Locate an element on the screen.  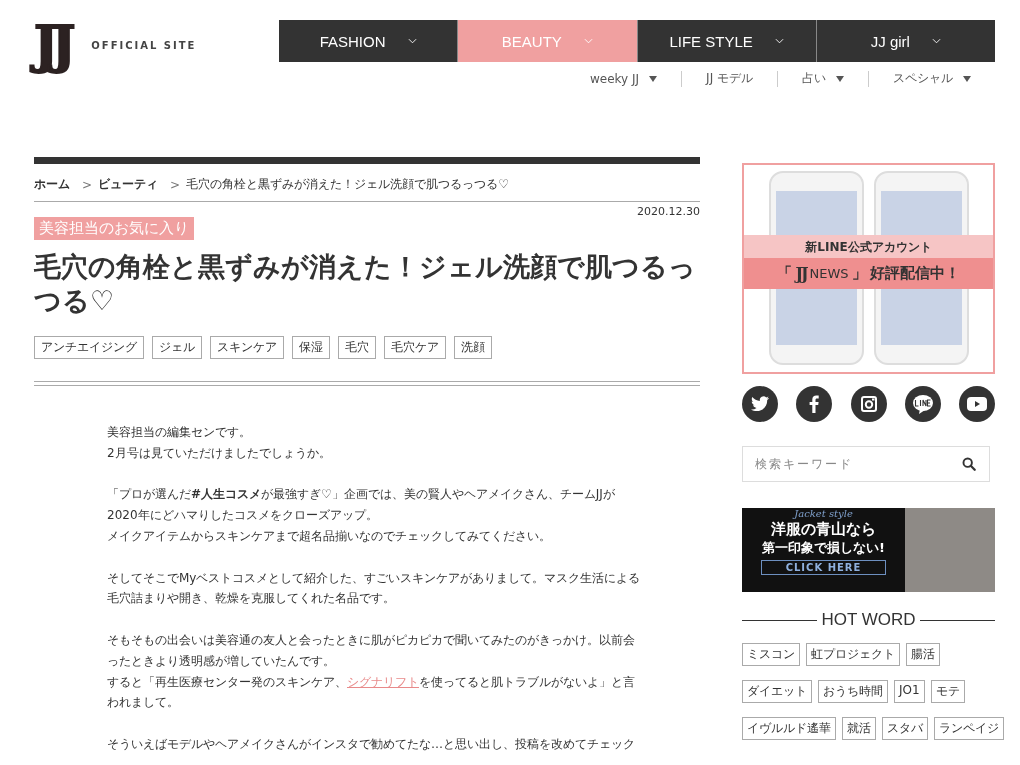
hot-word-tag: イヴルルド遙華 is located at coordinates (789, 728).